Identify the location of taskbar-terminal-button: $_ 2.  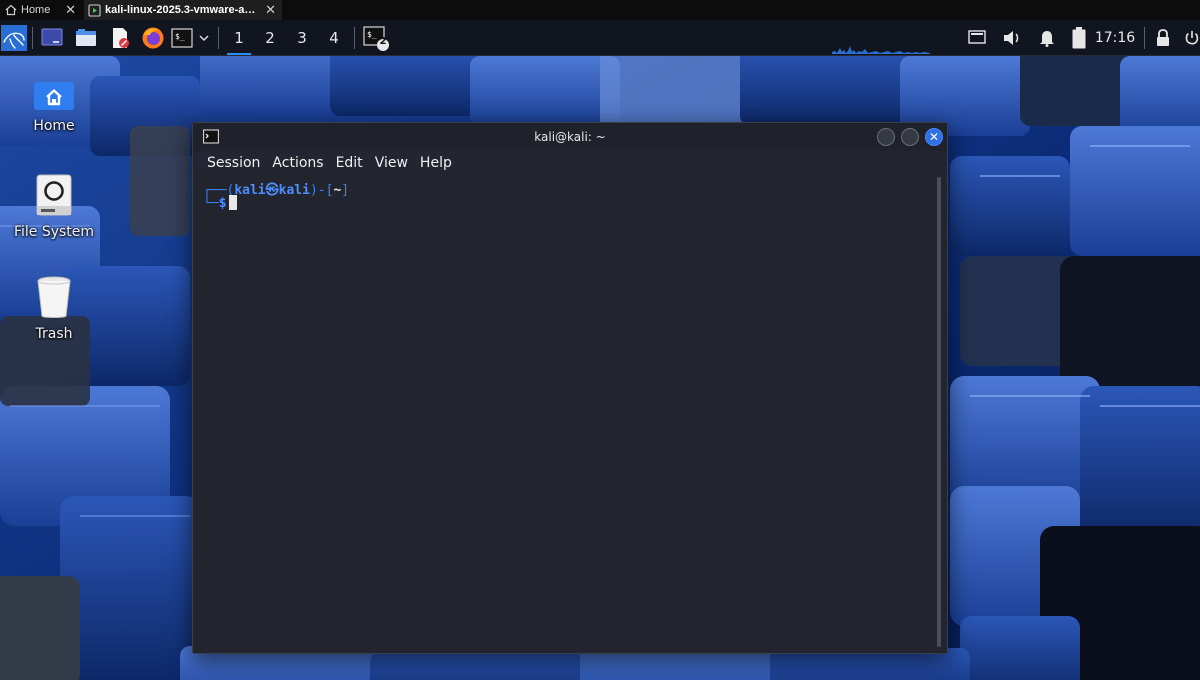
(376, 38).